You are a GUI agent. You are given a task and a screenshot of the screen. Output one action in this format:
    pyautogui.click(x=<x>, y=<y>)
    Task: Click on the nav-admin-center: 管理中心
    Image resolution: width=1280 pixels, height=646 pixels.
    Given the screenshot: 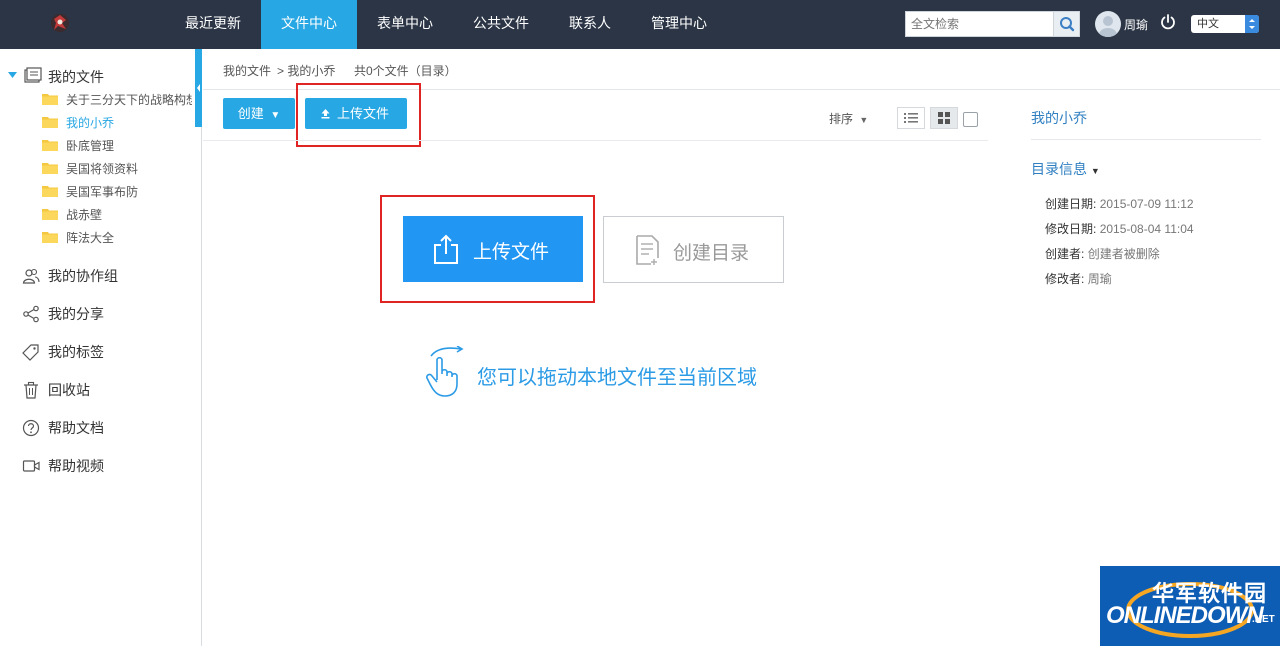 What is the action you would take?
    pyautogui.click(x=679, y=24)
    